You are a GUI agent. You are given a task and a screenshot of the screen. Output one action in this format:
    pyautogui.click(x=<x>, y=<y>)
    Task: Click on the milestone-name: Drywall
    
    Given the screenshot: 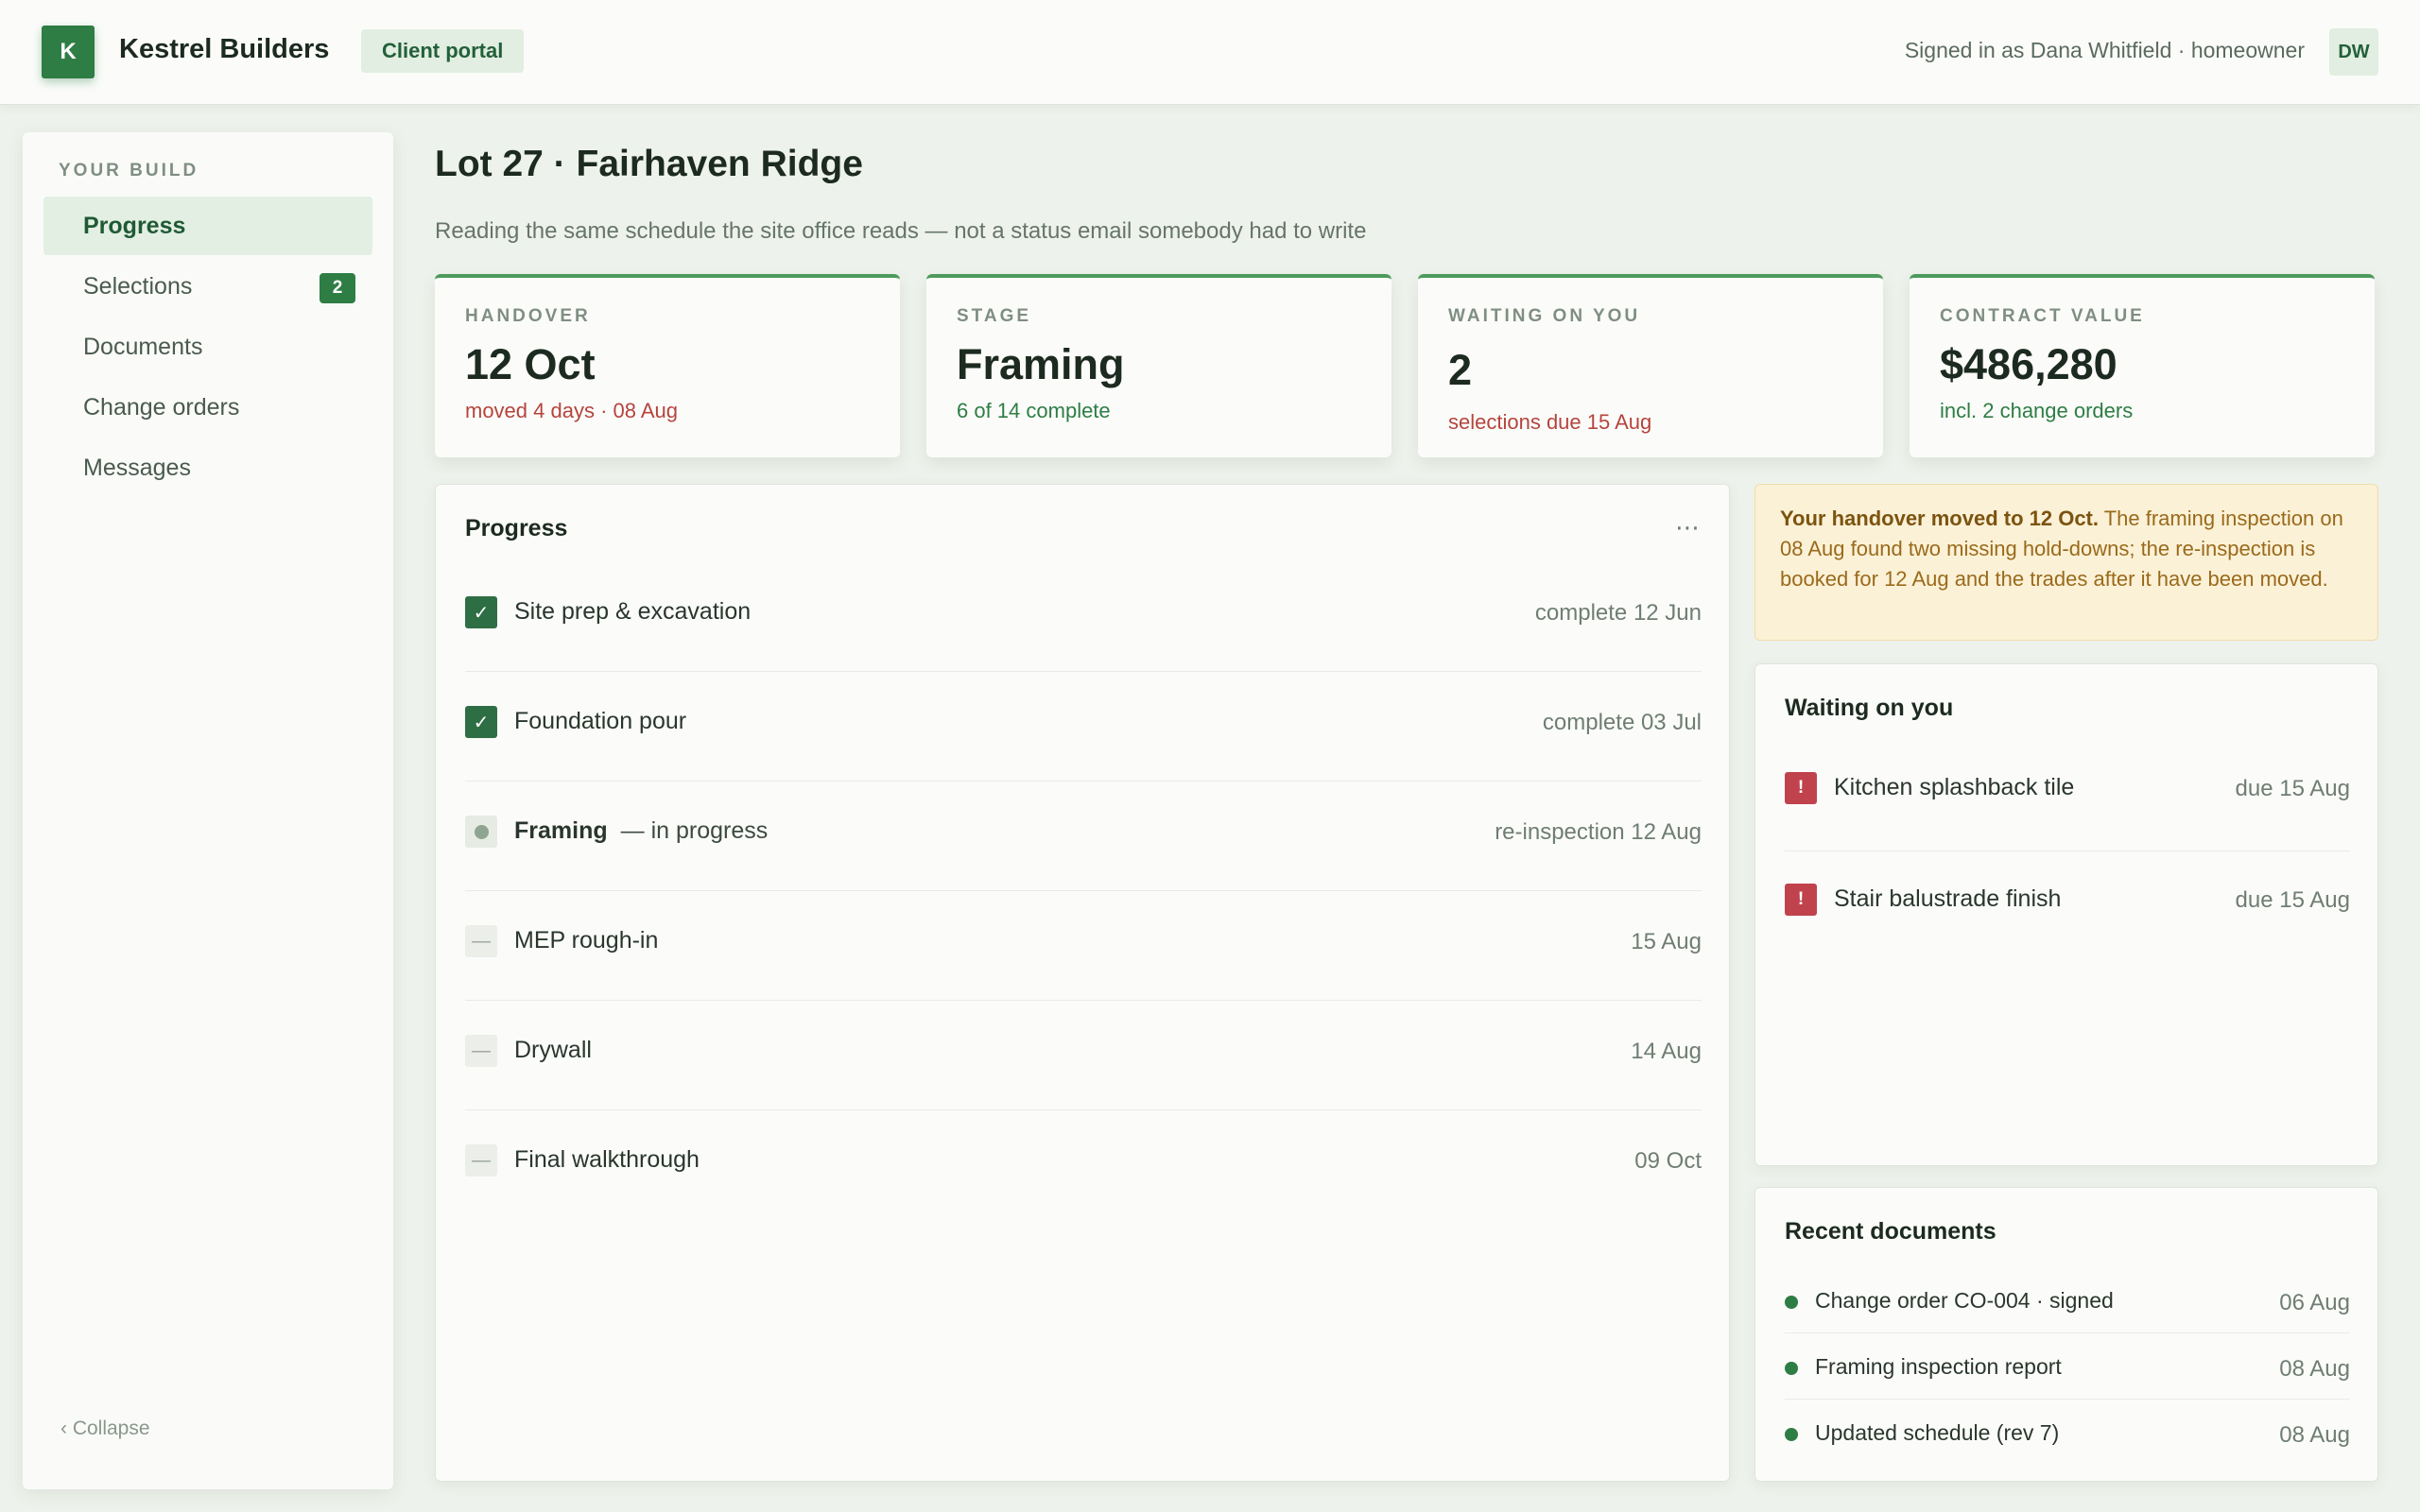 What is the action you would take?
    pyautogui.click(x=553, y=1050)
    